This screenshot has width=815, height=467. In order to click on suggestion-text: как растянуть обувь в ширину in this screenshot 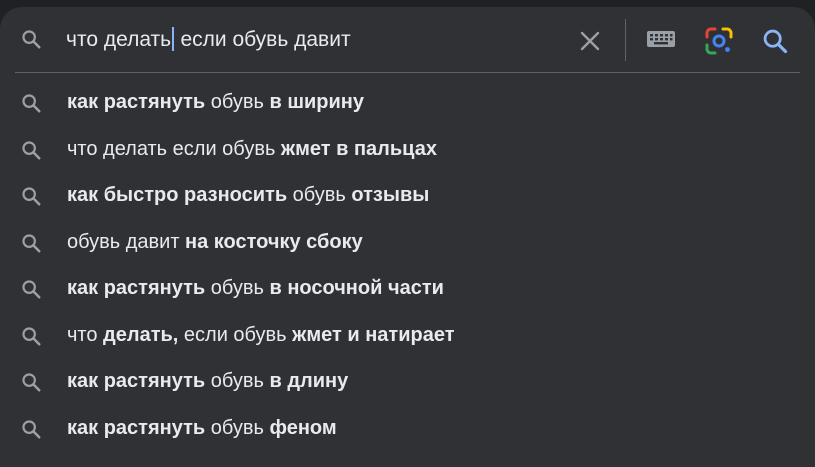, I will do `click(215, 102)`.